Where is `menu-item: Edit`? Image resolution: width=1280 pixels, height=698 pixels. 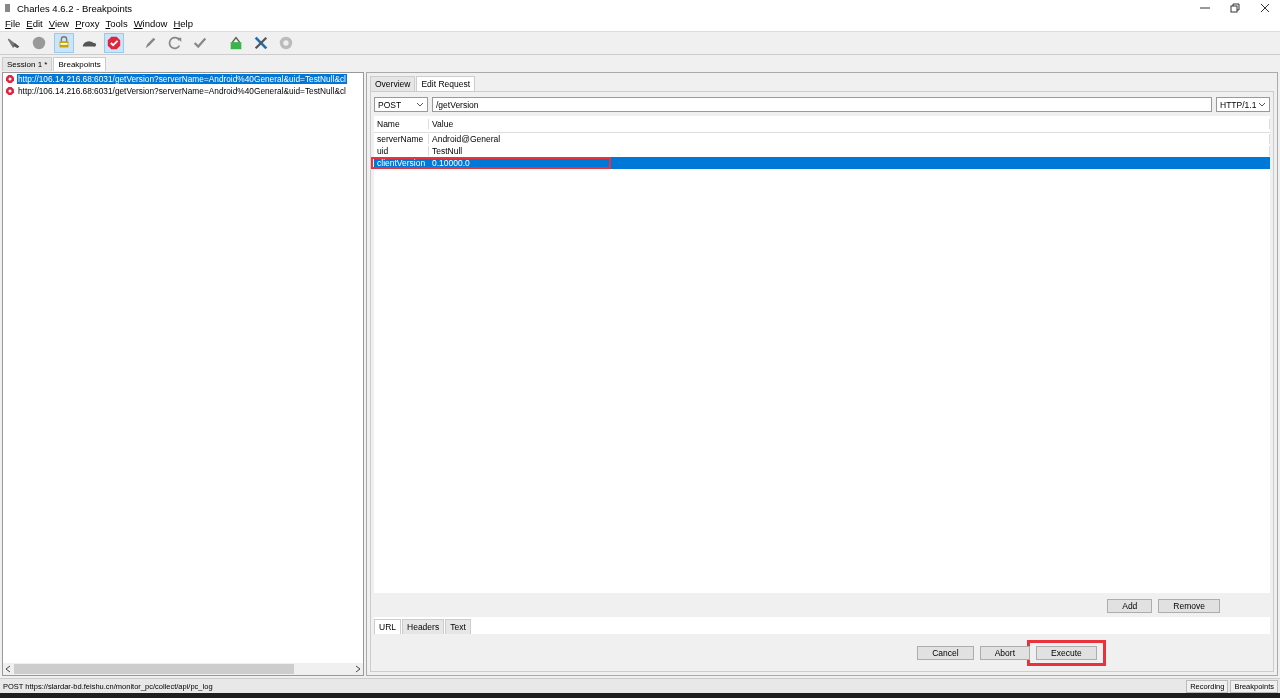
menu-item: Edit is located at coordinates (34, 23).